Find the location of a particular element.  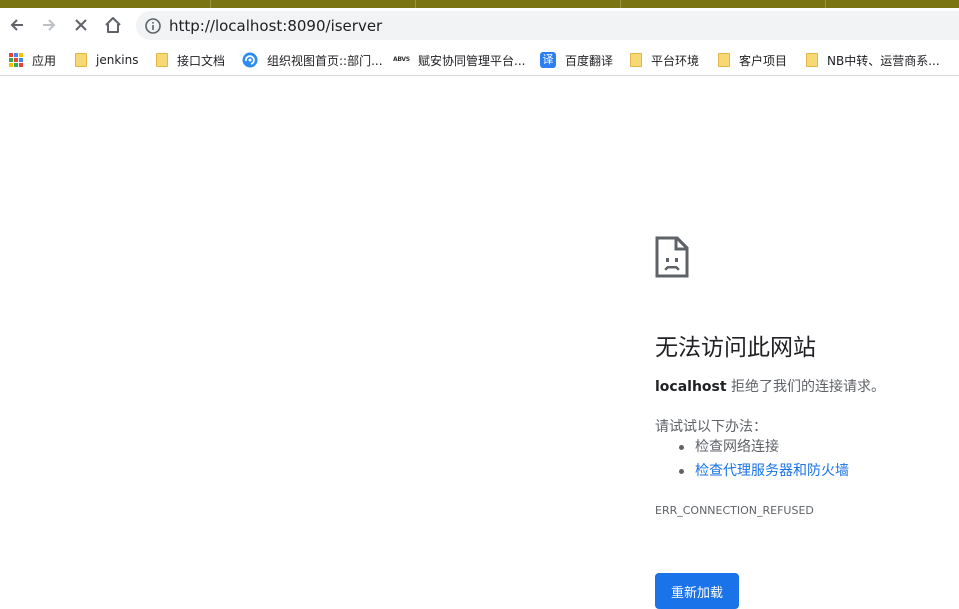

suggestion-check-network: 检查网络连接 is located at coordinates (752, 449).